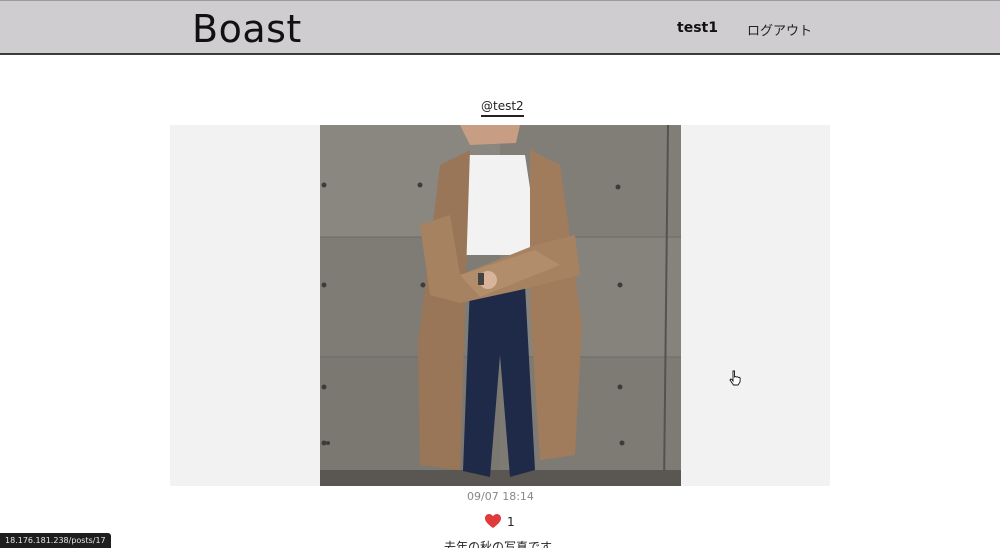 This screenshot has height=548, width=1000. Describe the element at coordinates (500, 496) in the screenshot. I see `post-date: 09/07 18:14` at that location.